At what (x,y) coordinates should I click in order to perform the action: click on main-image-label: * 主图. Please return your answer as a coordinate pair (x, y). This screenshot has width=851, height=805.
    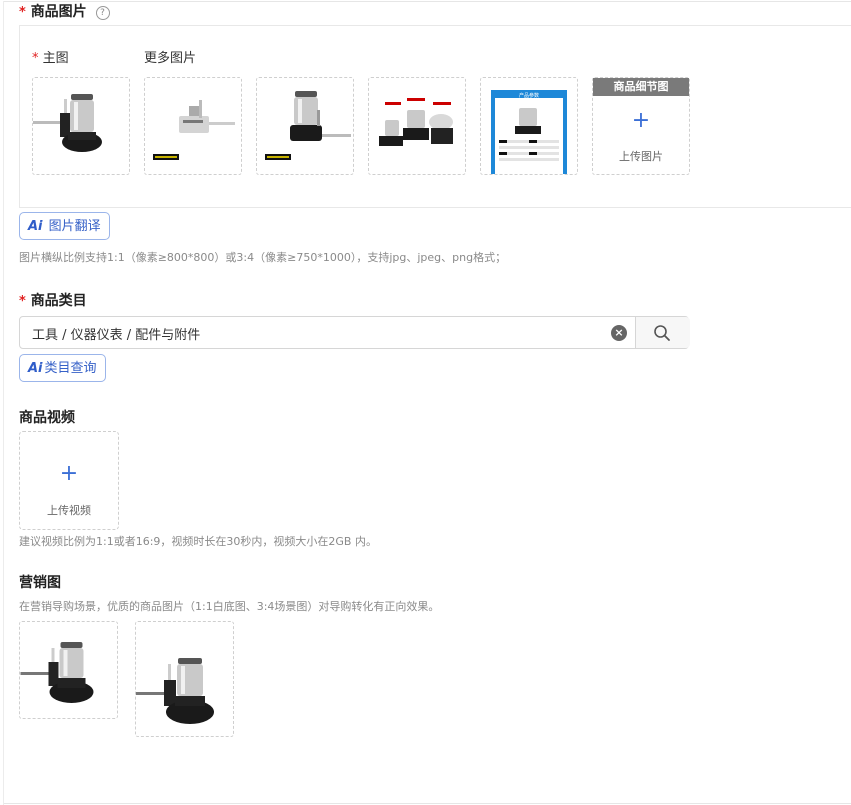
    Looking at the image, I should click on (50, 58).